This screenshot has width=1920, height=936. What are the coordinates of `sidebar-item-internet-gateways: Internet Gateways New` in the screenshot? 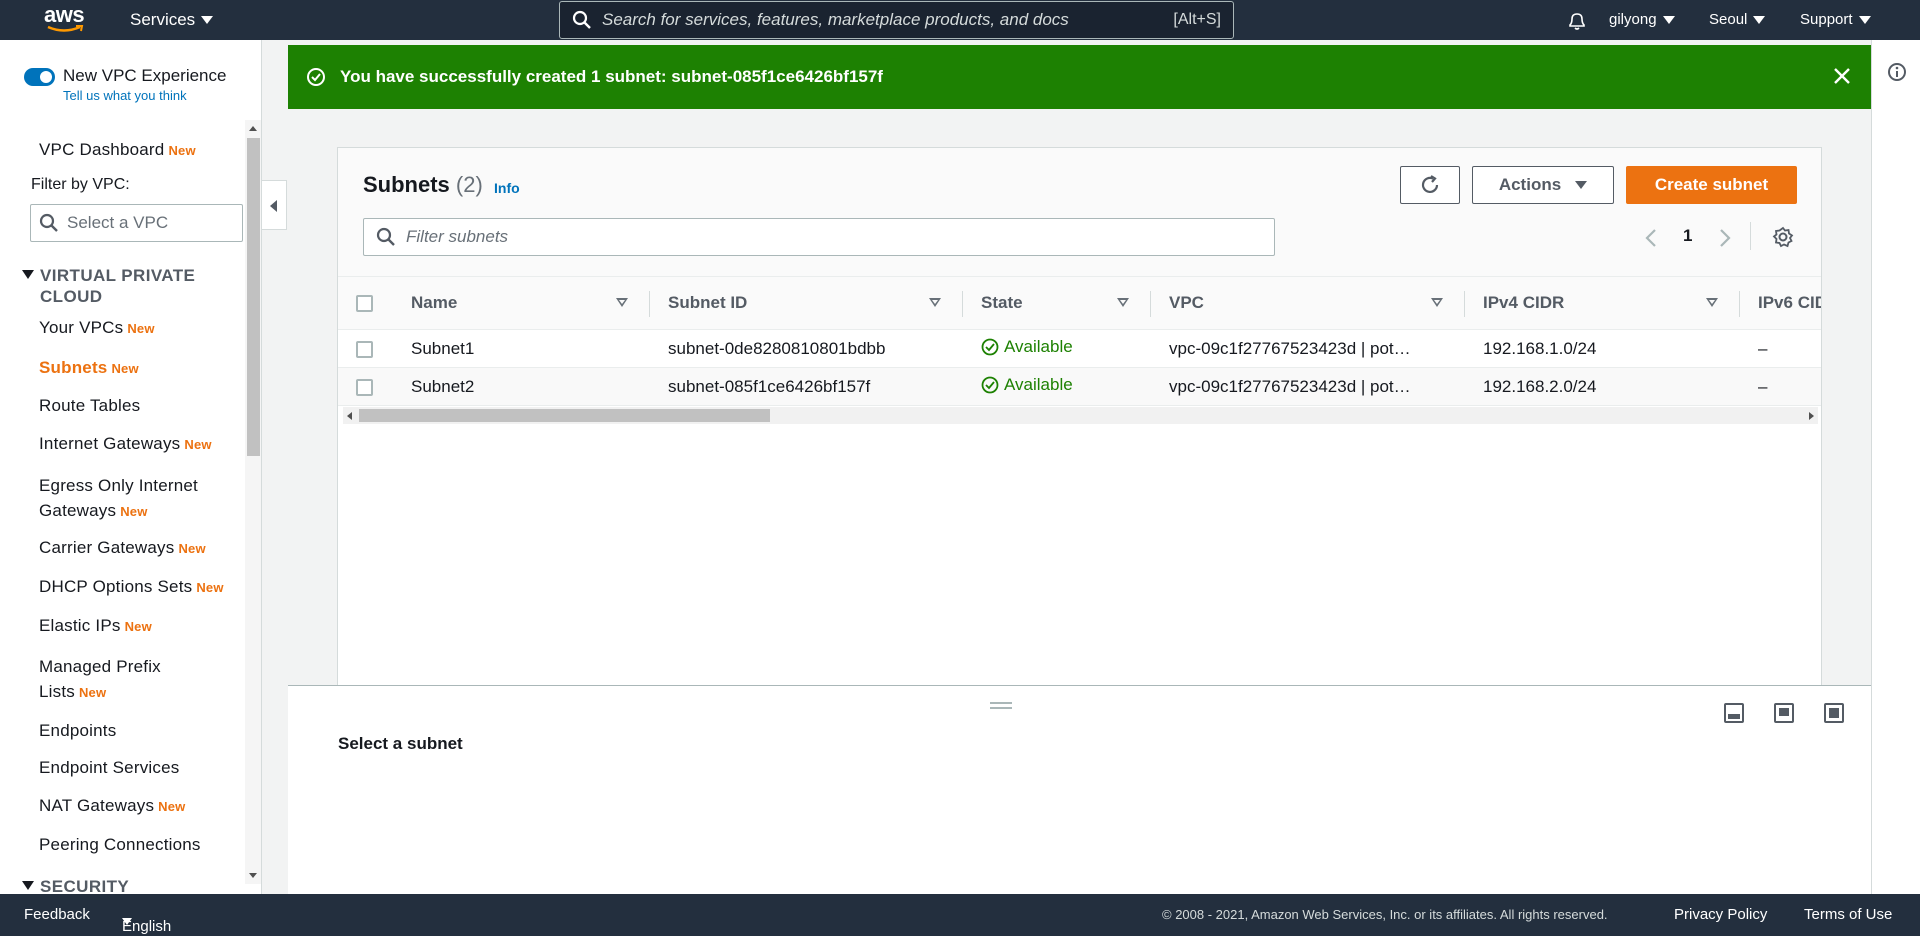 It's located at (125, 444).